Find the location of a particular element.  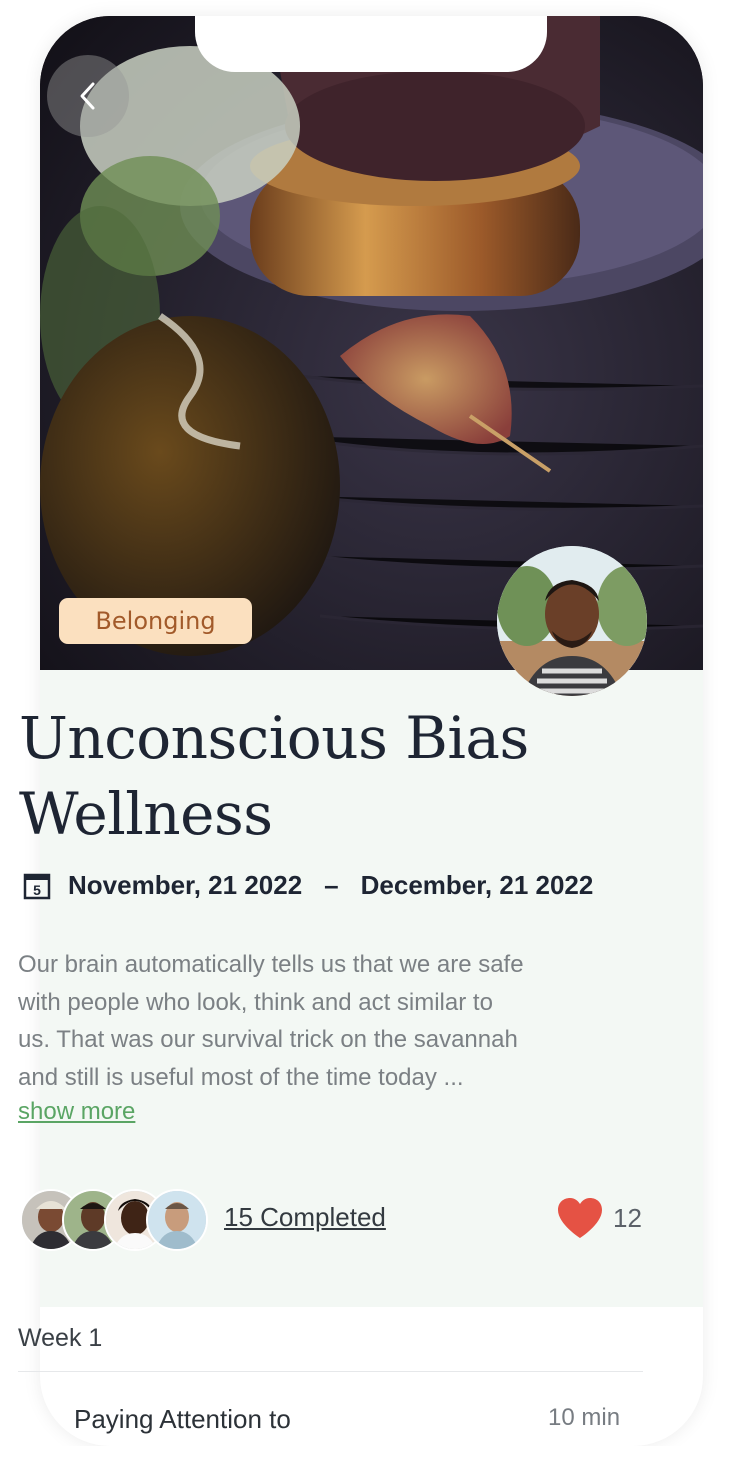

calendar-icon: 5 is located at coordinates (37, 886).